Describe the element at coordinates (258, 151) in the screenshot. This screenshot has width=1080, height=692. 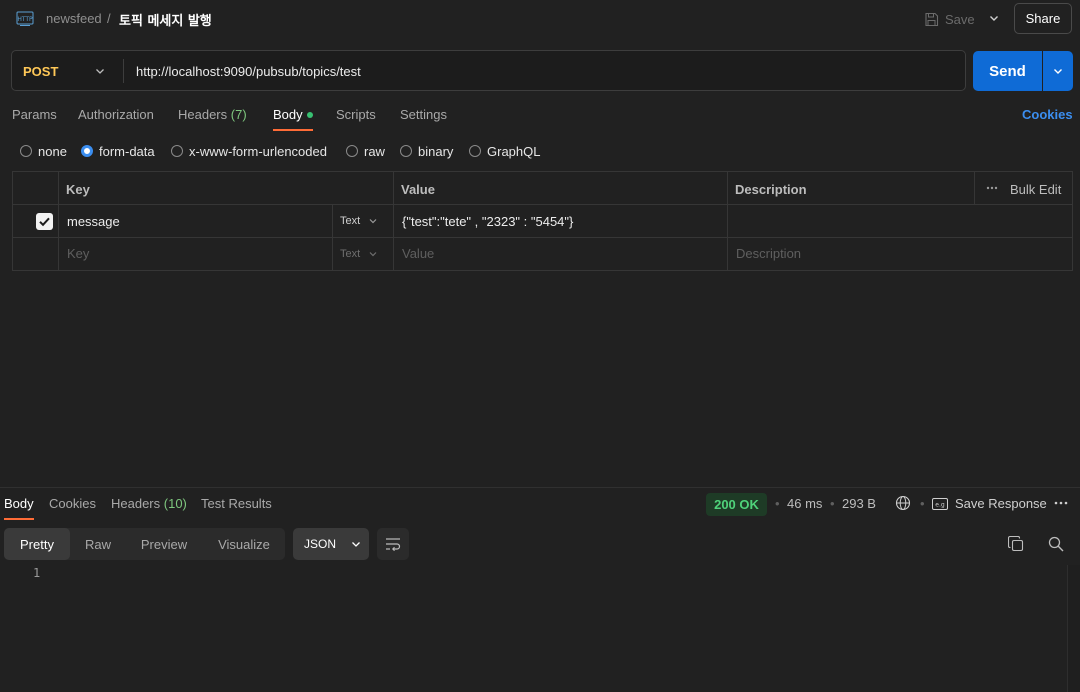
I see `radio-urlencoded-label: x-www-form-urlencoded` at that location.